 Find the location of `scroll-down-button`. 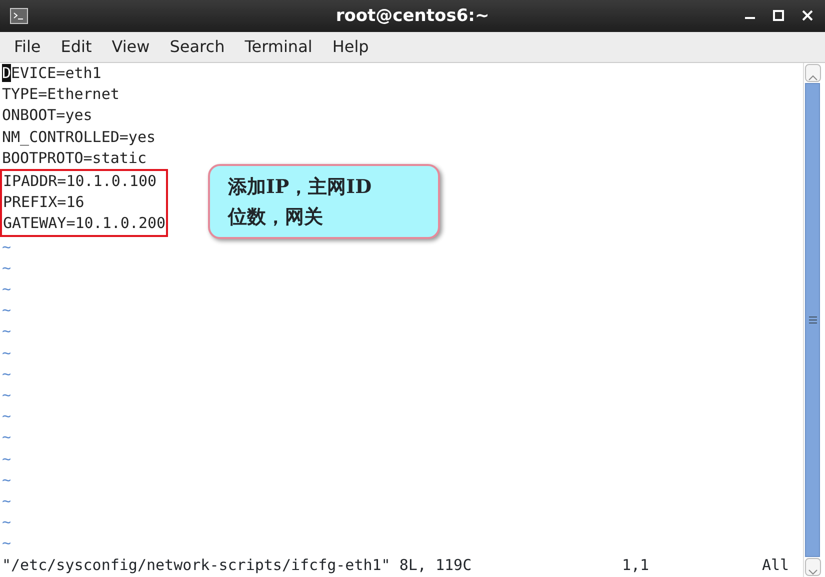

scroll-down-button is located at coordinates (813, 567).